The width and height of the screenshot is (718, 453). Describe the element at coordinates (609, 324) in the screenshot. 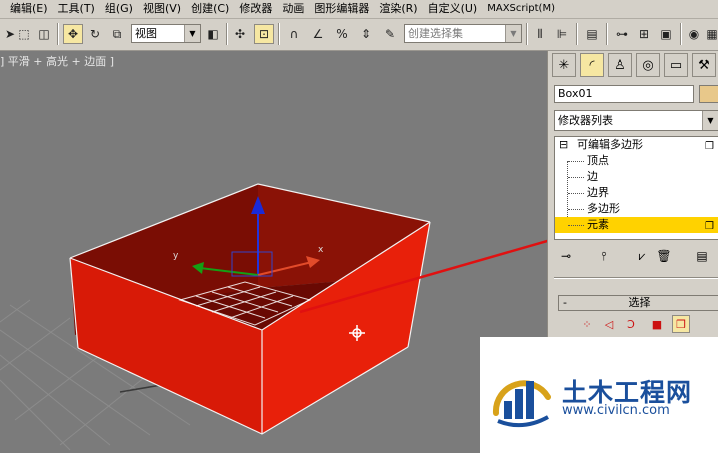

I see `edge-mode-icon: ◁` at that location.